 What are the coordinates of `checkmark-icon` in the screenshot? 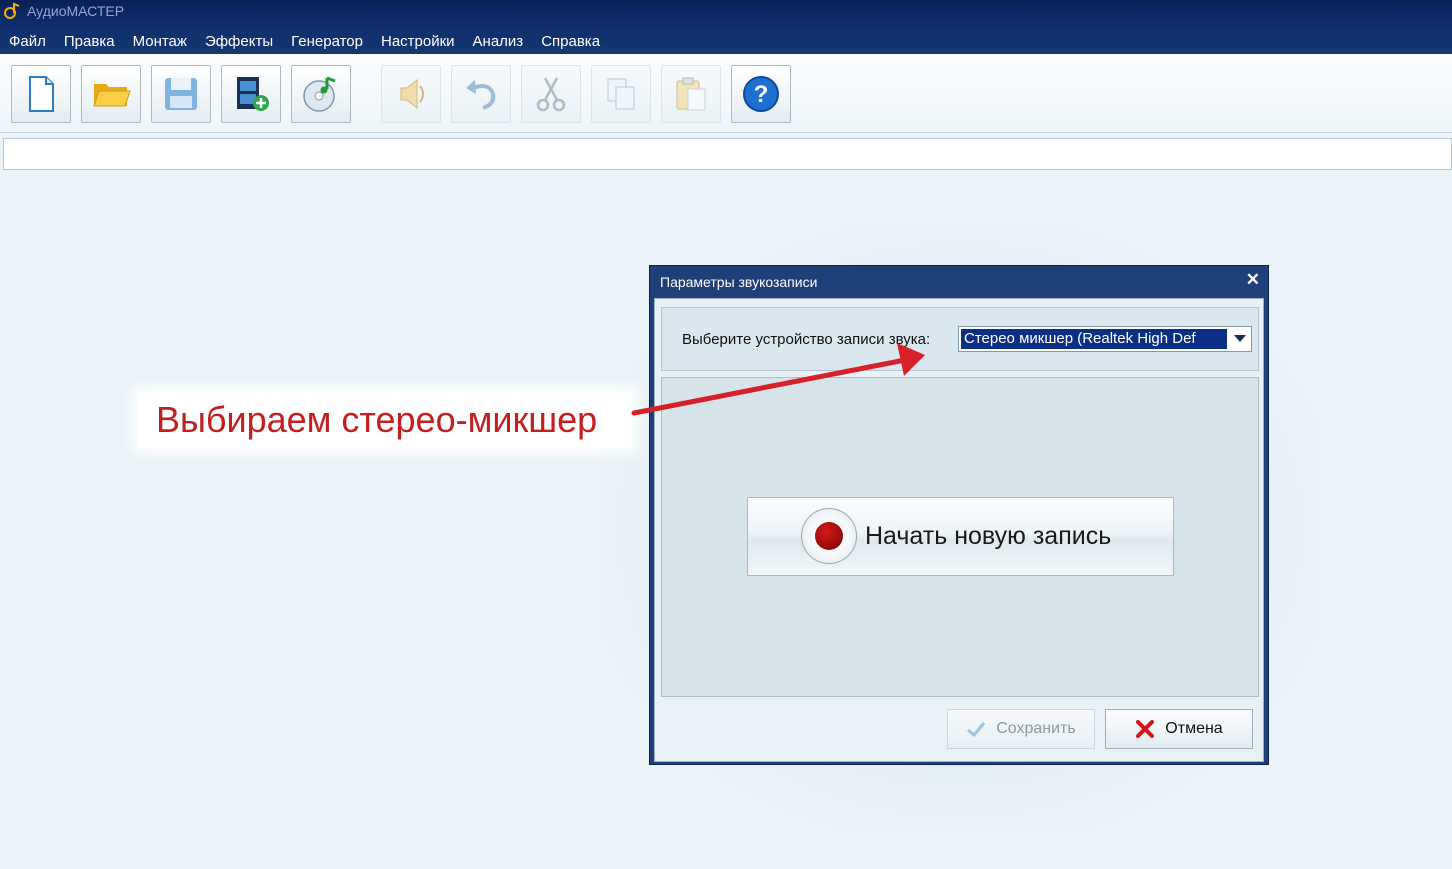 It's located at (976, 730).